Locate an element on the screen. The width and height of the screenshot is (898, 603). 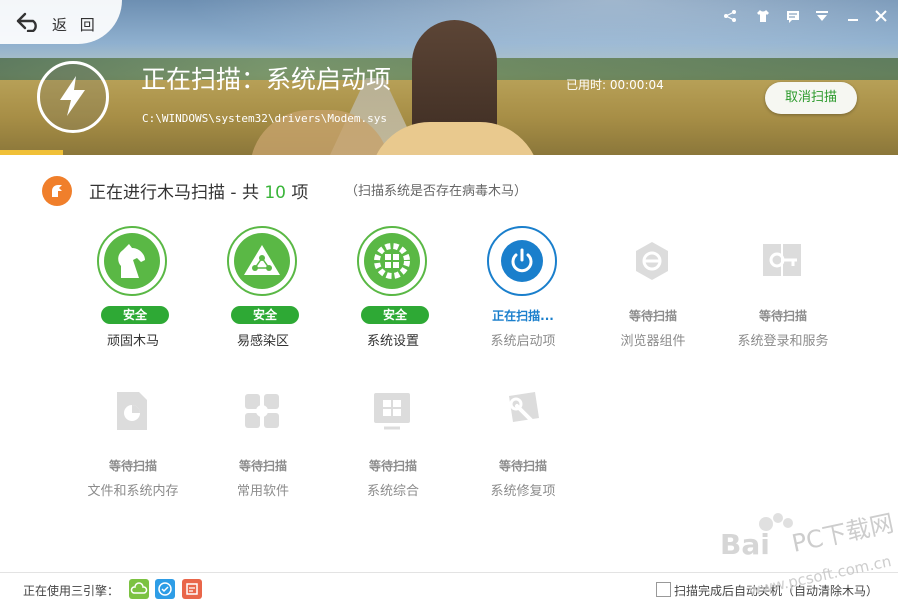
scan-title: 正在扫描：系统启动项 is located at coordinates (266, 79).